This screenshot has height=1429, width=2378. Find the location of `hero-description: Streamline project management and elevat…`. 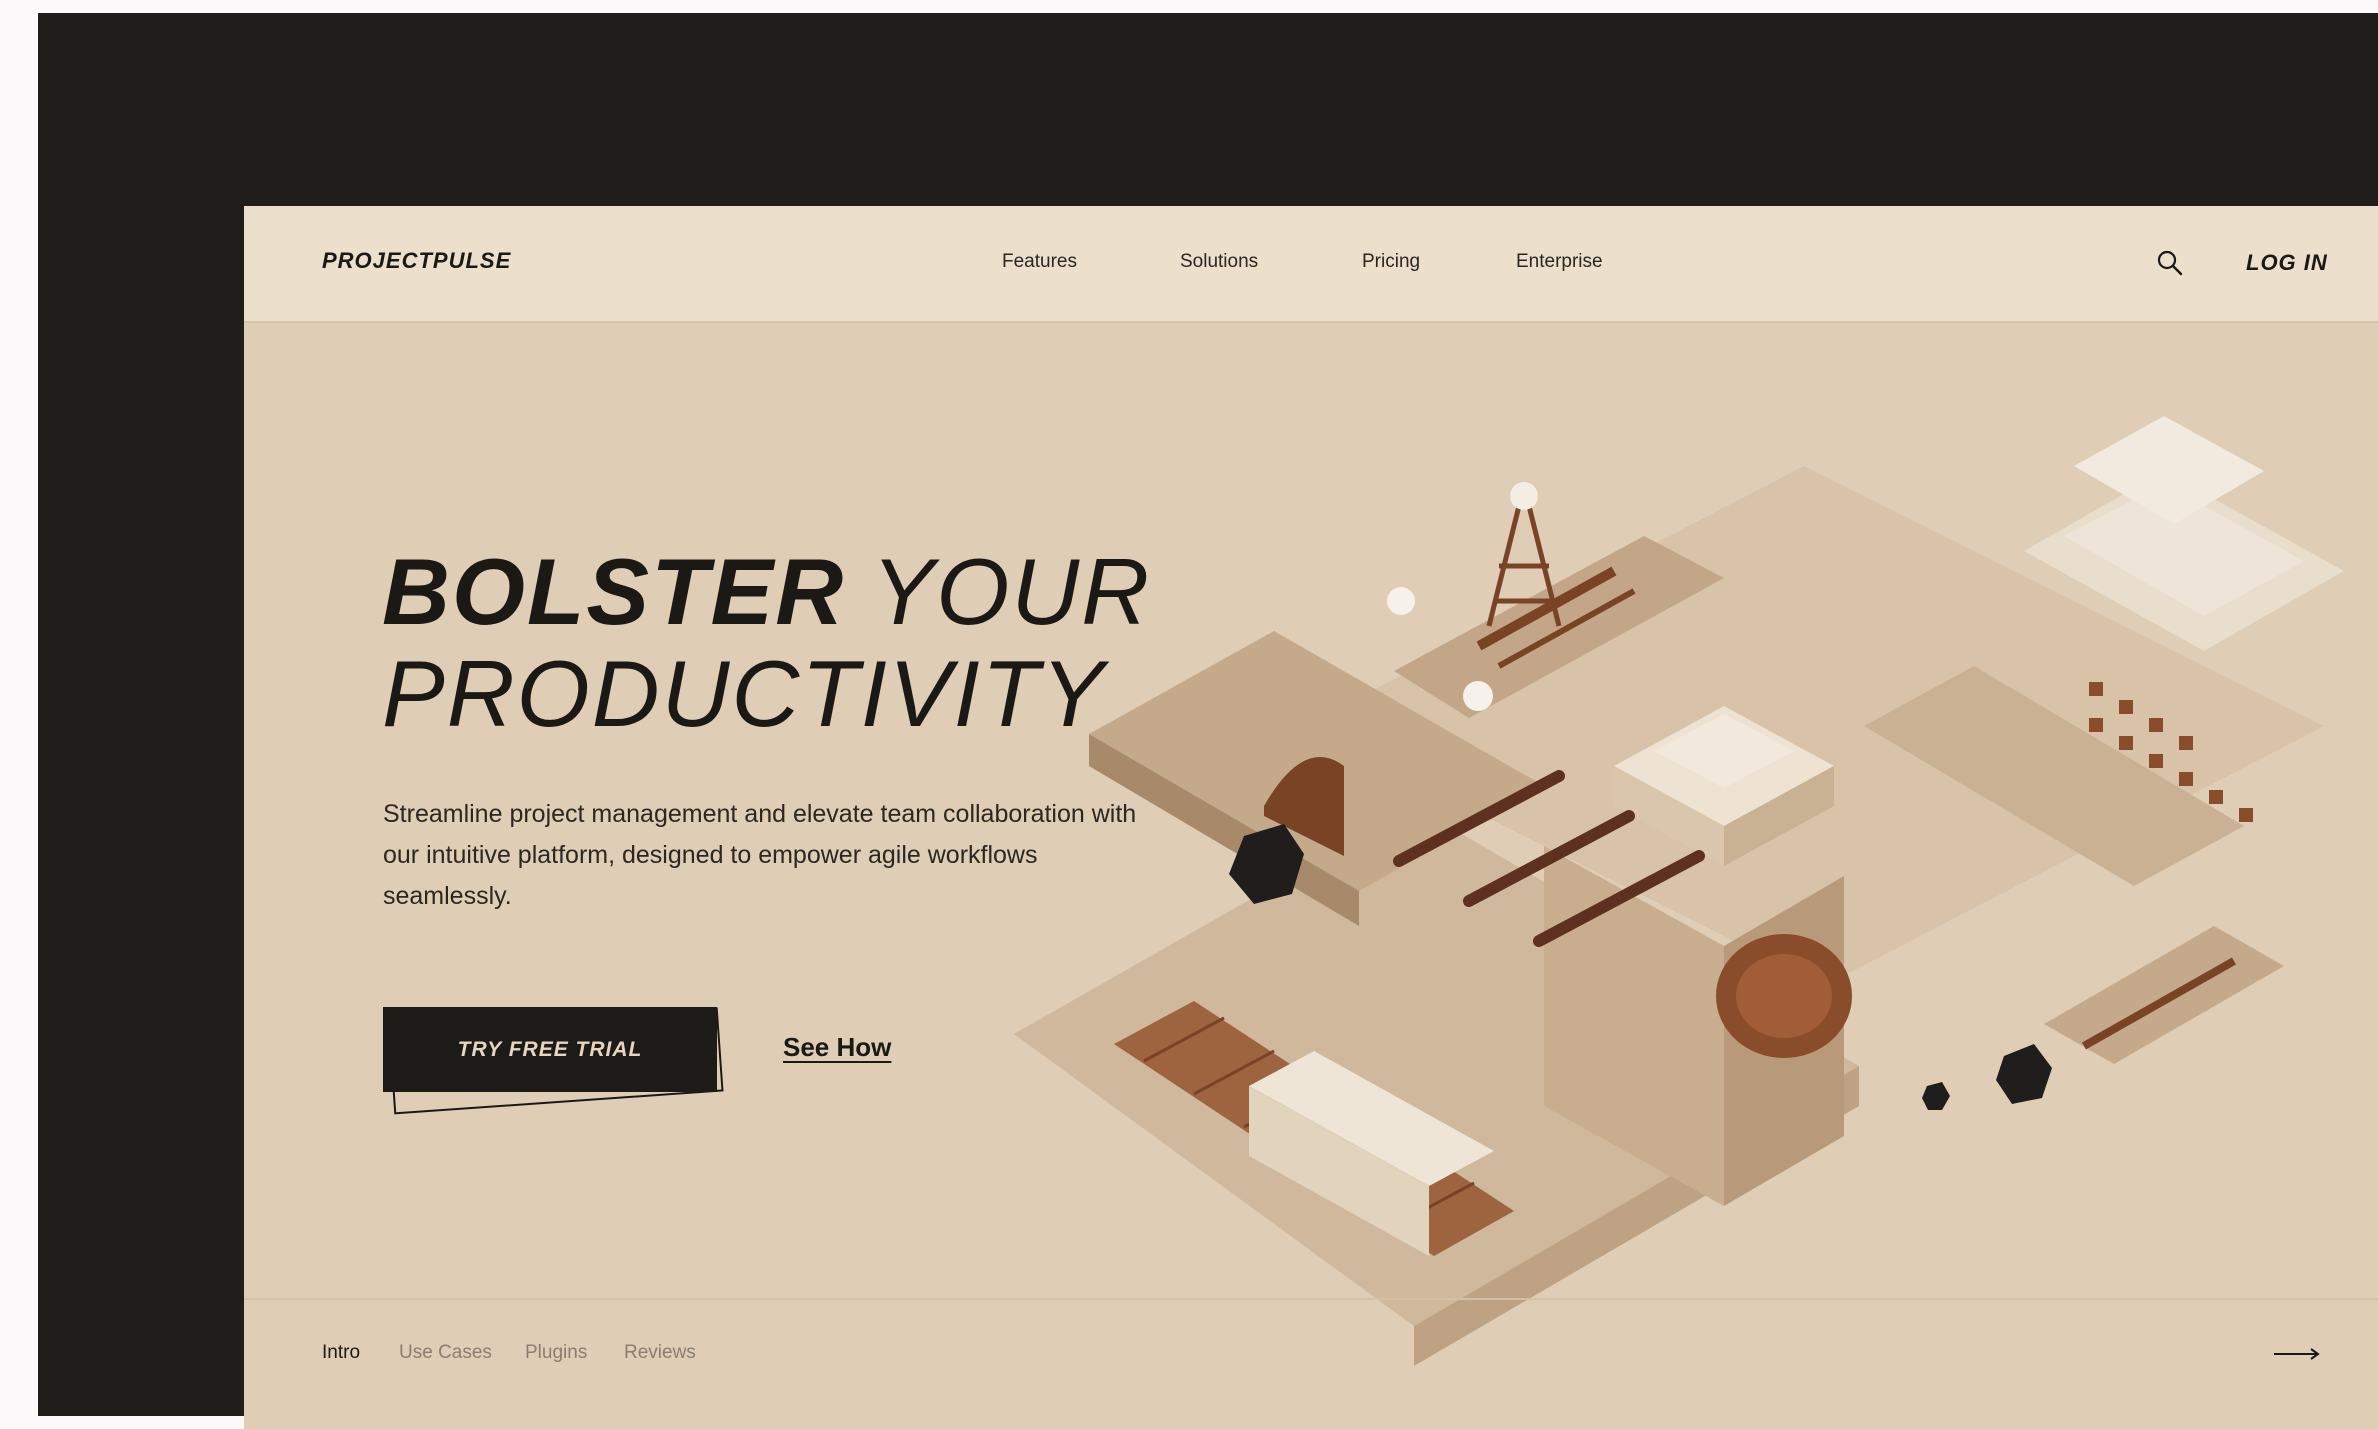

hero-description: Streamline project management and elevat… is located at coordinates (760, 855).